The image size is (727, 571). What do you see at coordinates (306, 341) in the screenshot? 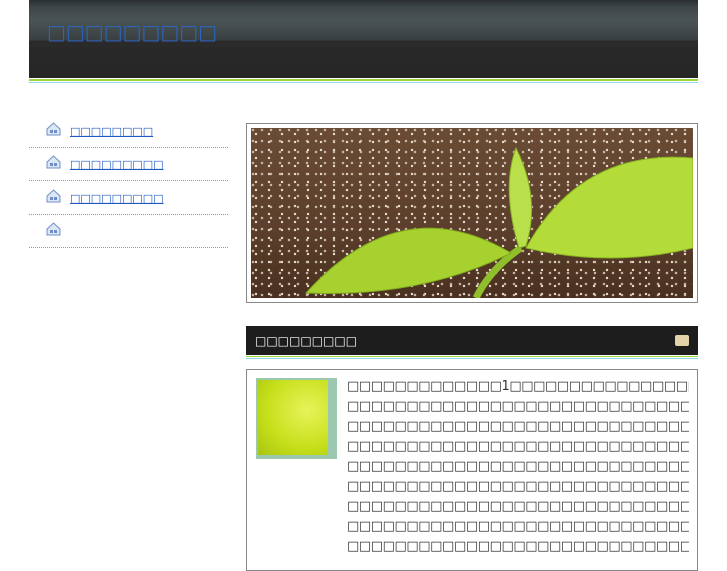
I see `section-title: □□□□□□□□□` at bounding box center [306, 341].